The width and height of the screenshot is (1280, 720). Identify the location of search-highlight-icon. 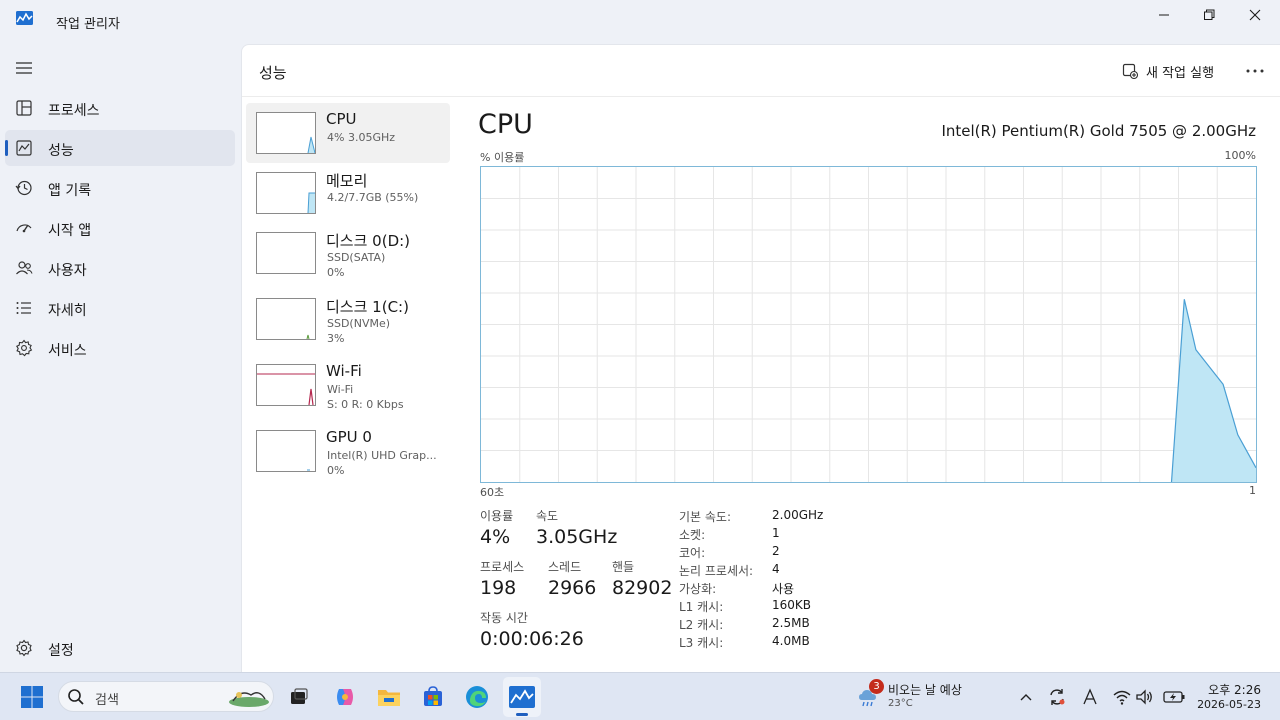
(249, 699).